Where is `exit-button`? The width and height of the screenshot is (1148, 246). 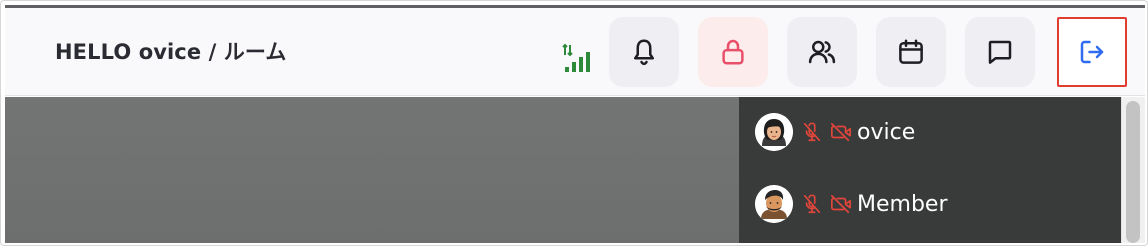
exit-button is located at coordinates (1092, 52).